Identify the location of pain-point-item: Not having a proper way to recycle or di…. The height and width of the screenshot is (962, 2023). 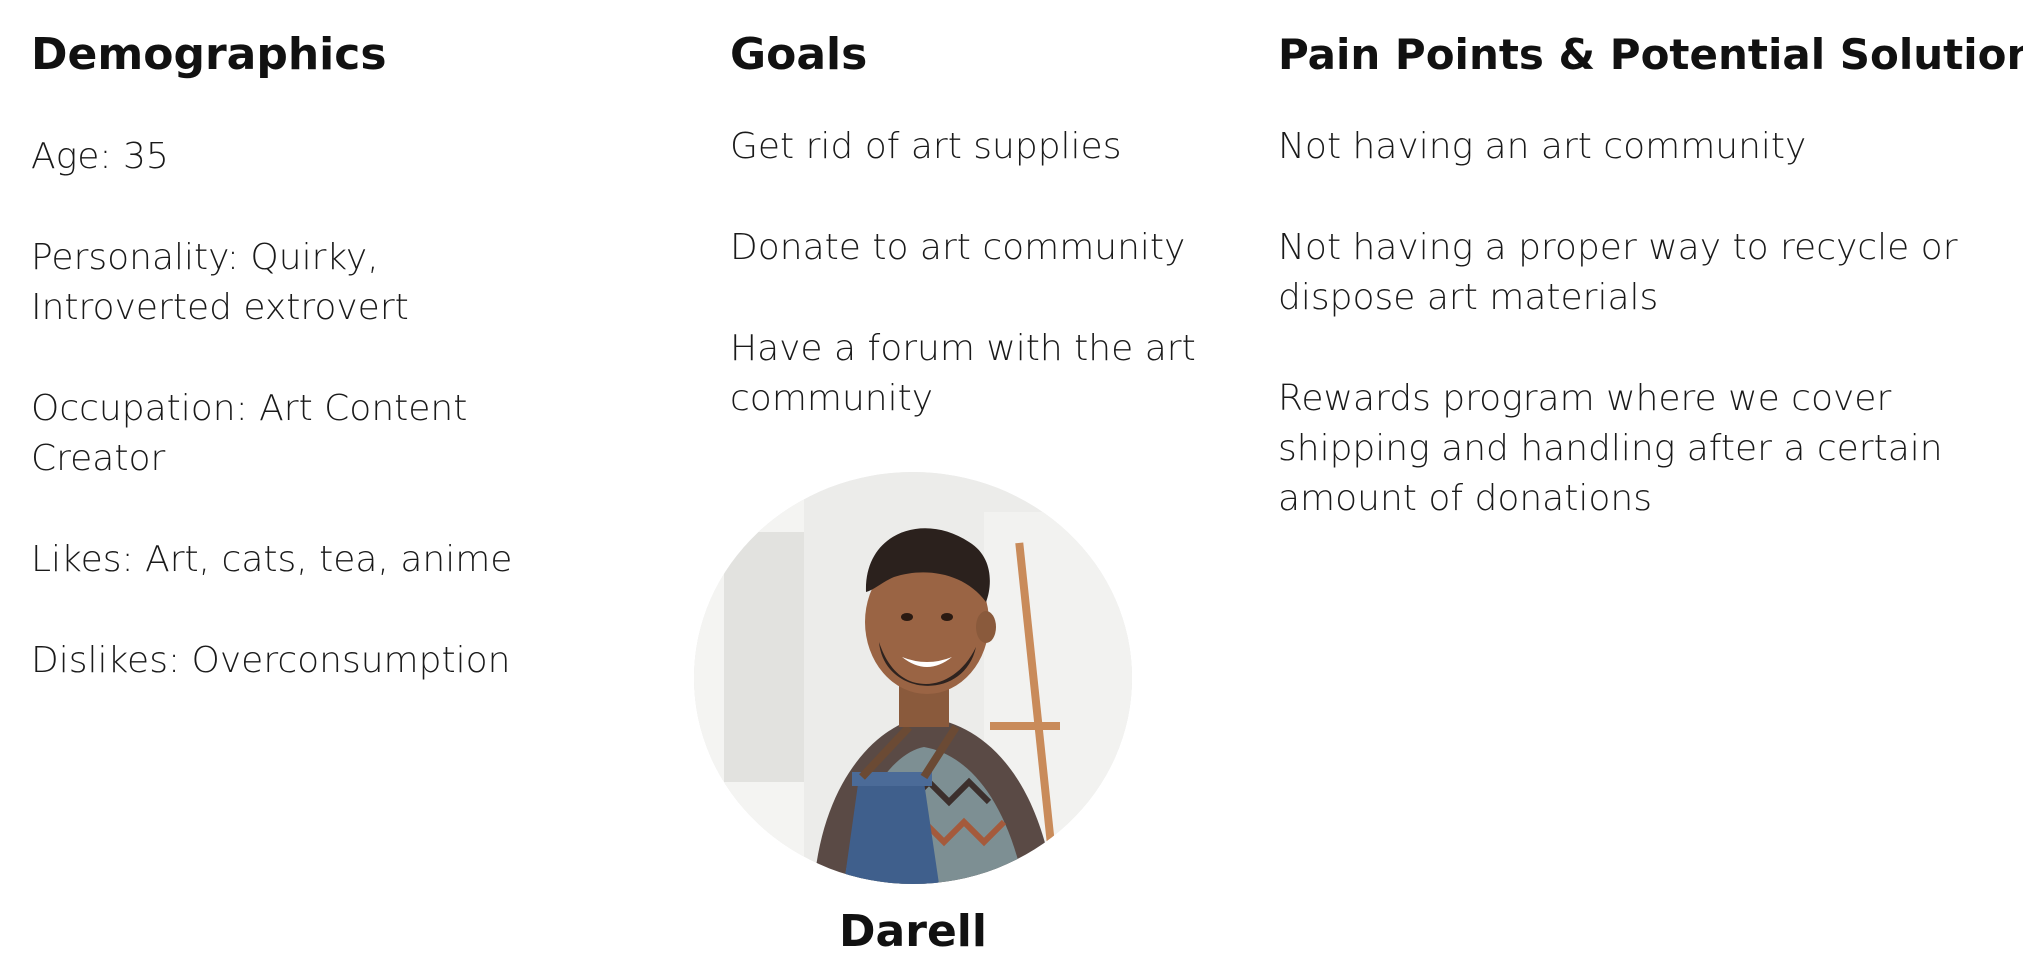
(1618, 272).